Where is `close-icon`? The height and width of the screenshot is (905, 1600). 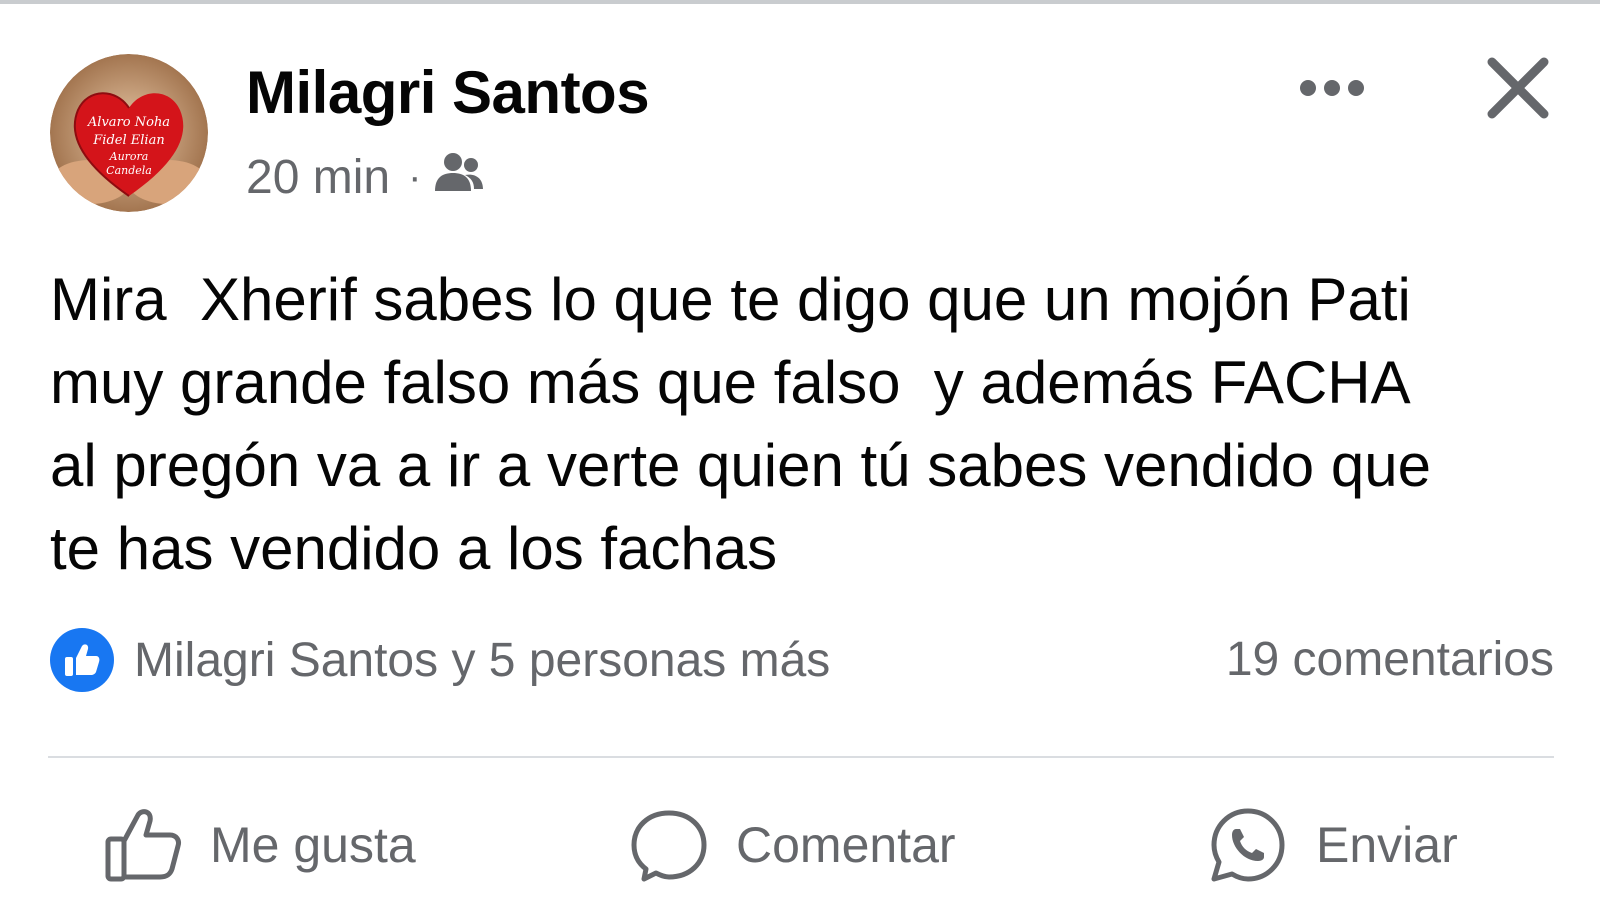 close-icon is located at coordinates (1518, 88).